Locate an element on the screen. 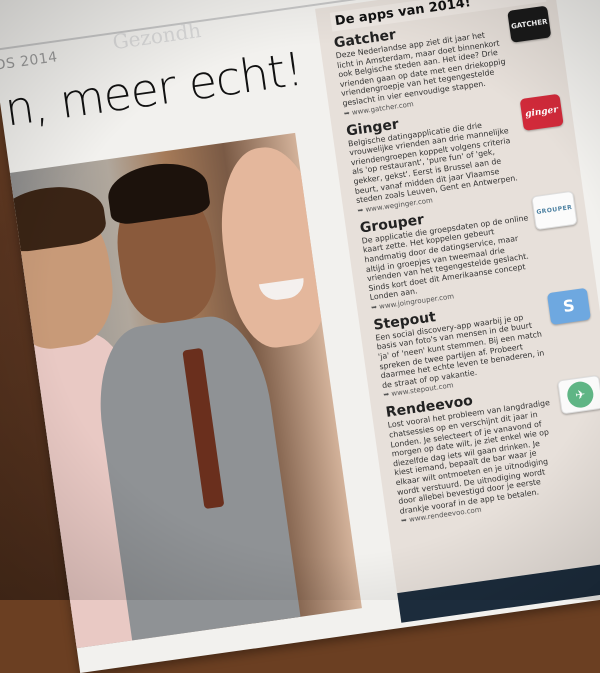 The height and width of the screenshot is (673, 600). rendeevoo-logo-icon: ✈ is located at coordinates (578, 395).